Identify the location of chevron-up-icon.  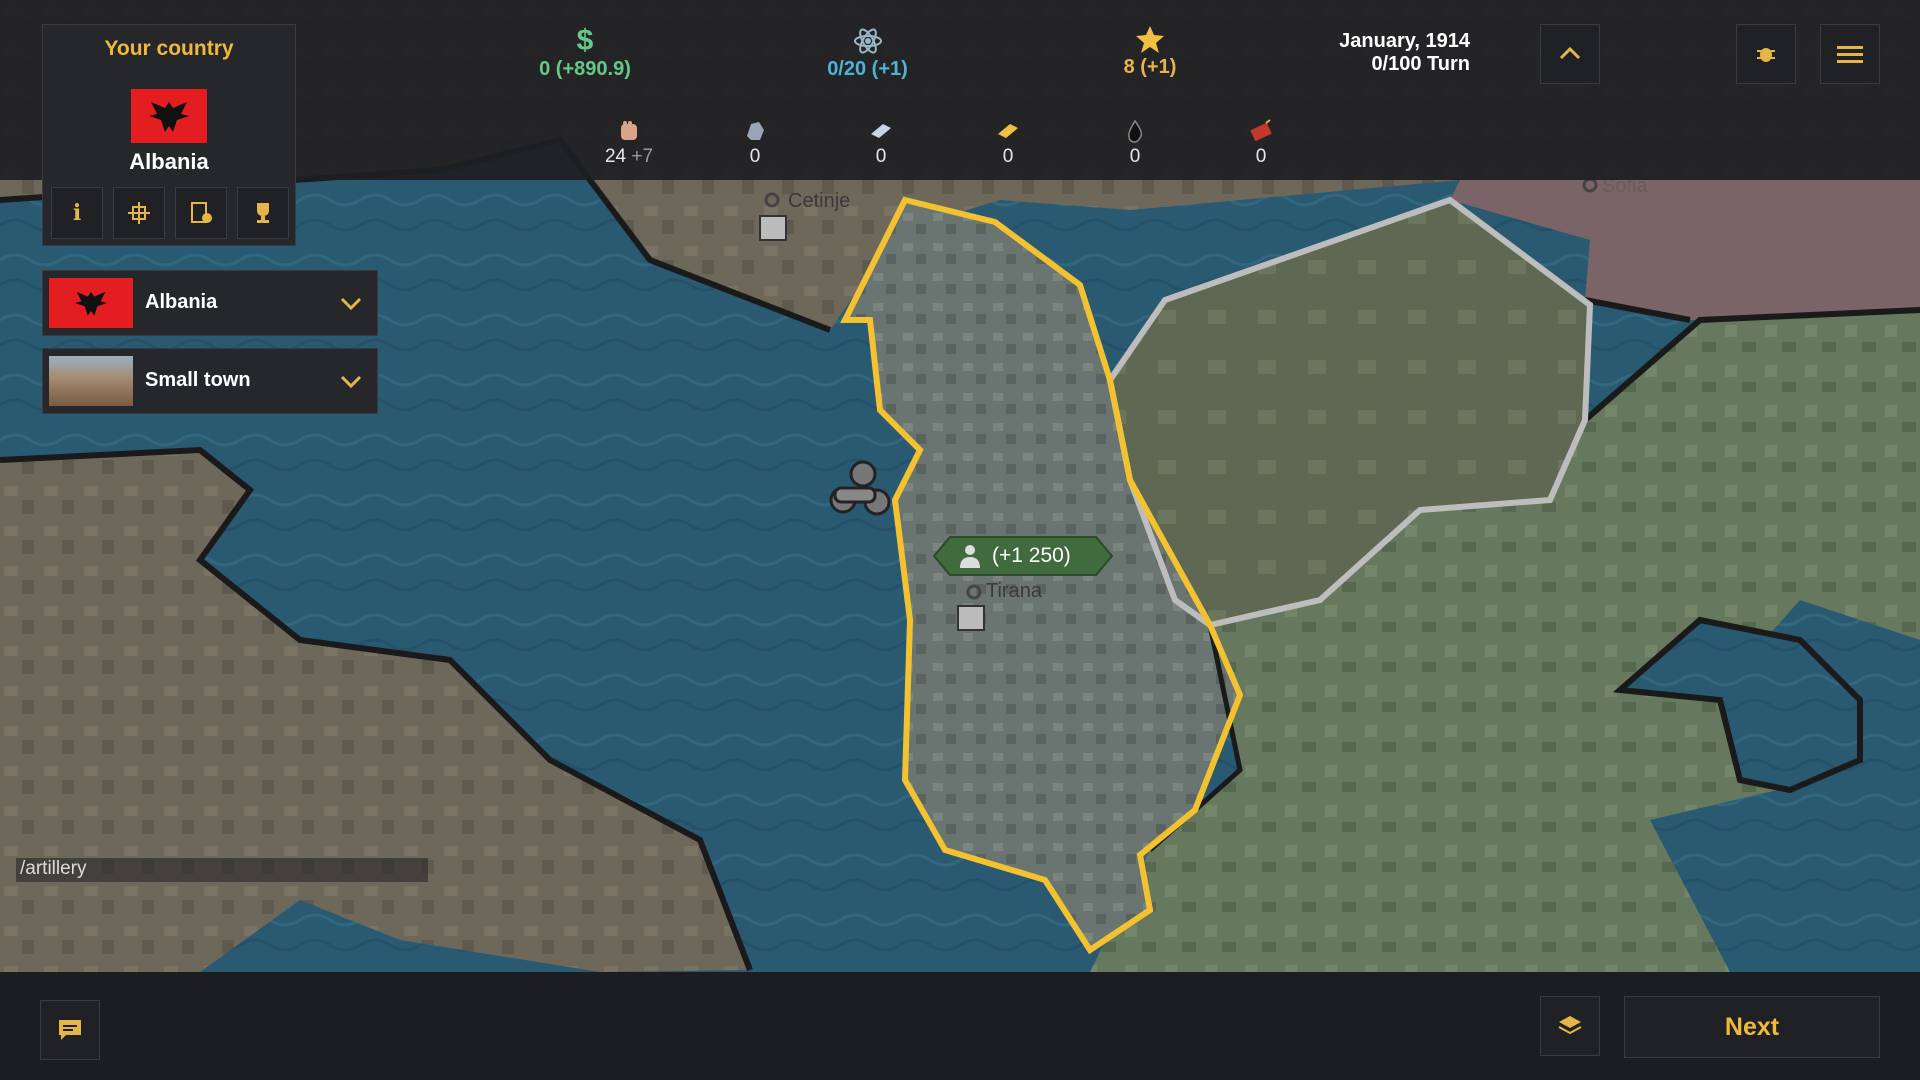
(1570, 53).